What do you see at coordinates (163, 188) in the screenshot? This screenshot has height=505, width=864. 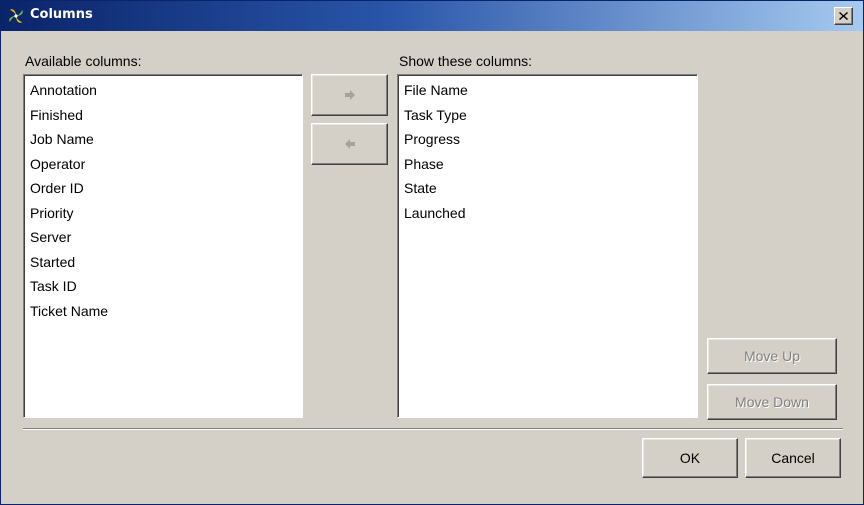 I see `list-item: Order ID` at bounding box center [163, 188].